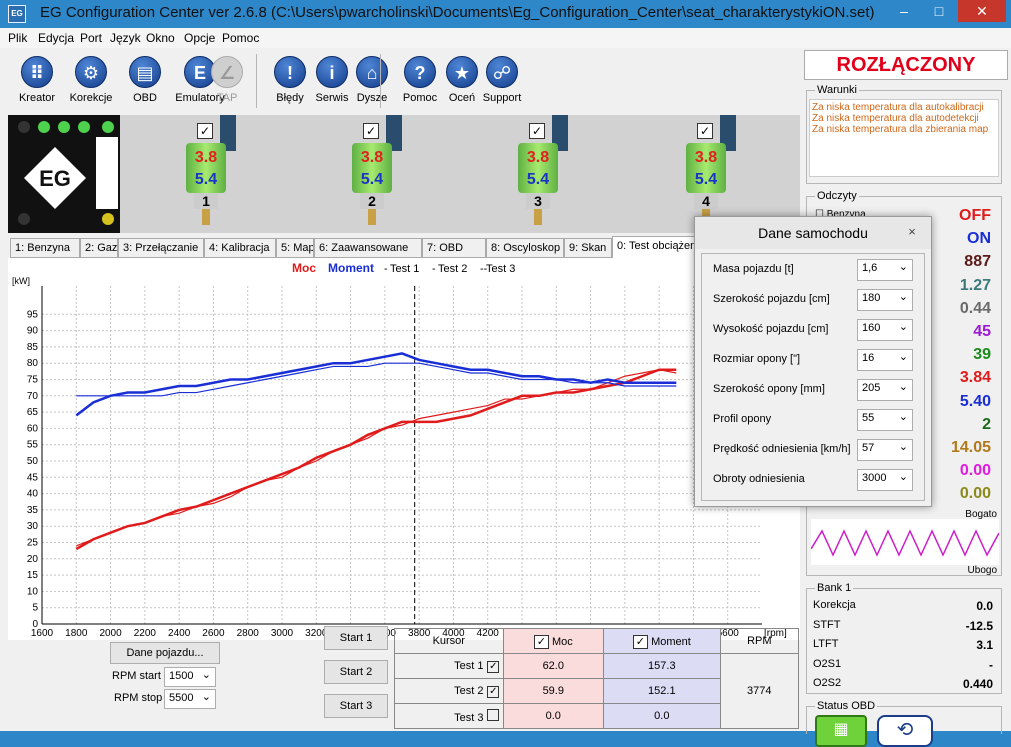  What do you see at coordinates (386, 174) in the screenshot?
I see `injector-2: ✓ 3.8 5.4 2` at bounding box center [386, 174].